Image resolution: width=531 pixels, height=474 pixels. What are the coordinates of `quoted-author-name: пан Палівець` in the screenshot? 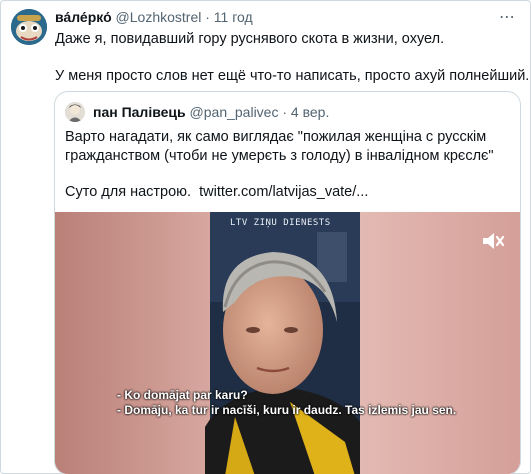 It's located at (139, 112).